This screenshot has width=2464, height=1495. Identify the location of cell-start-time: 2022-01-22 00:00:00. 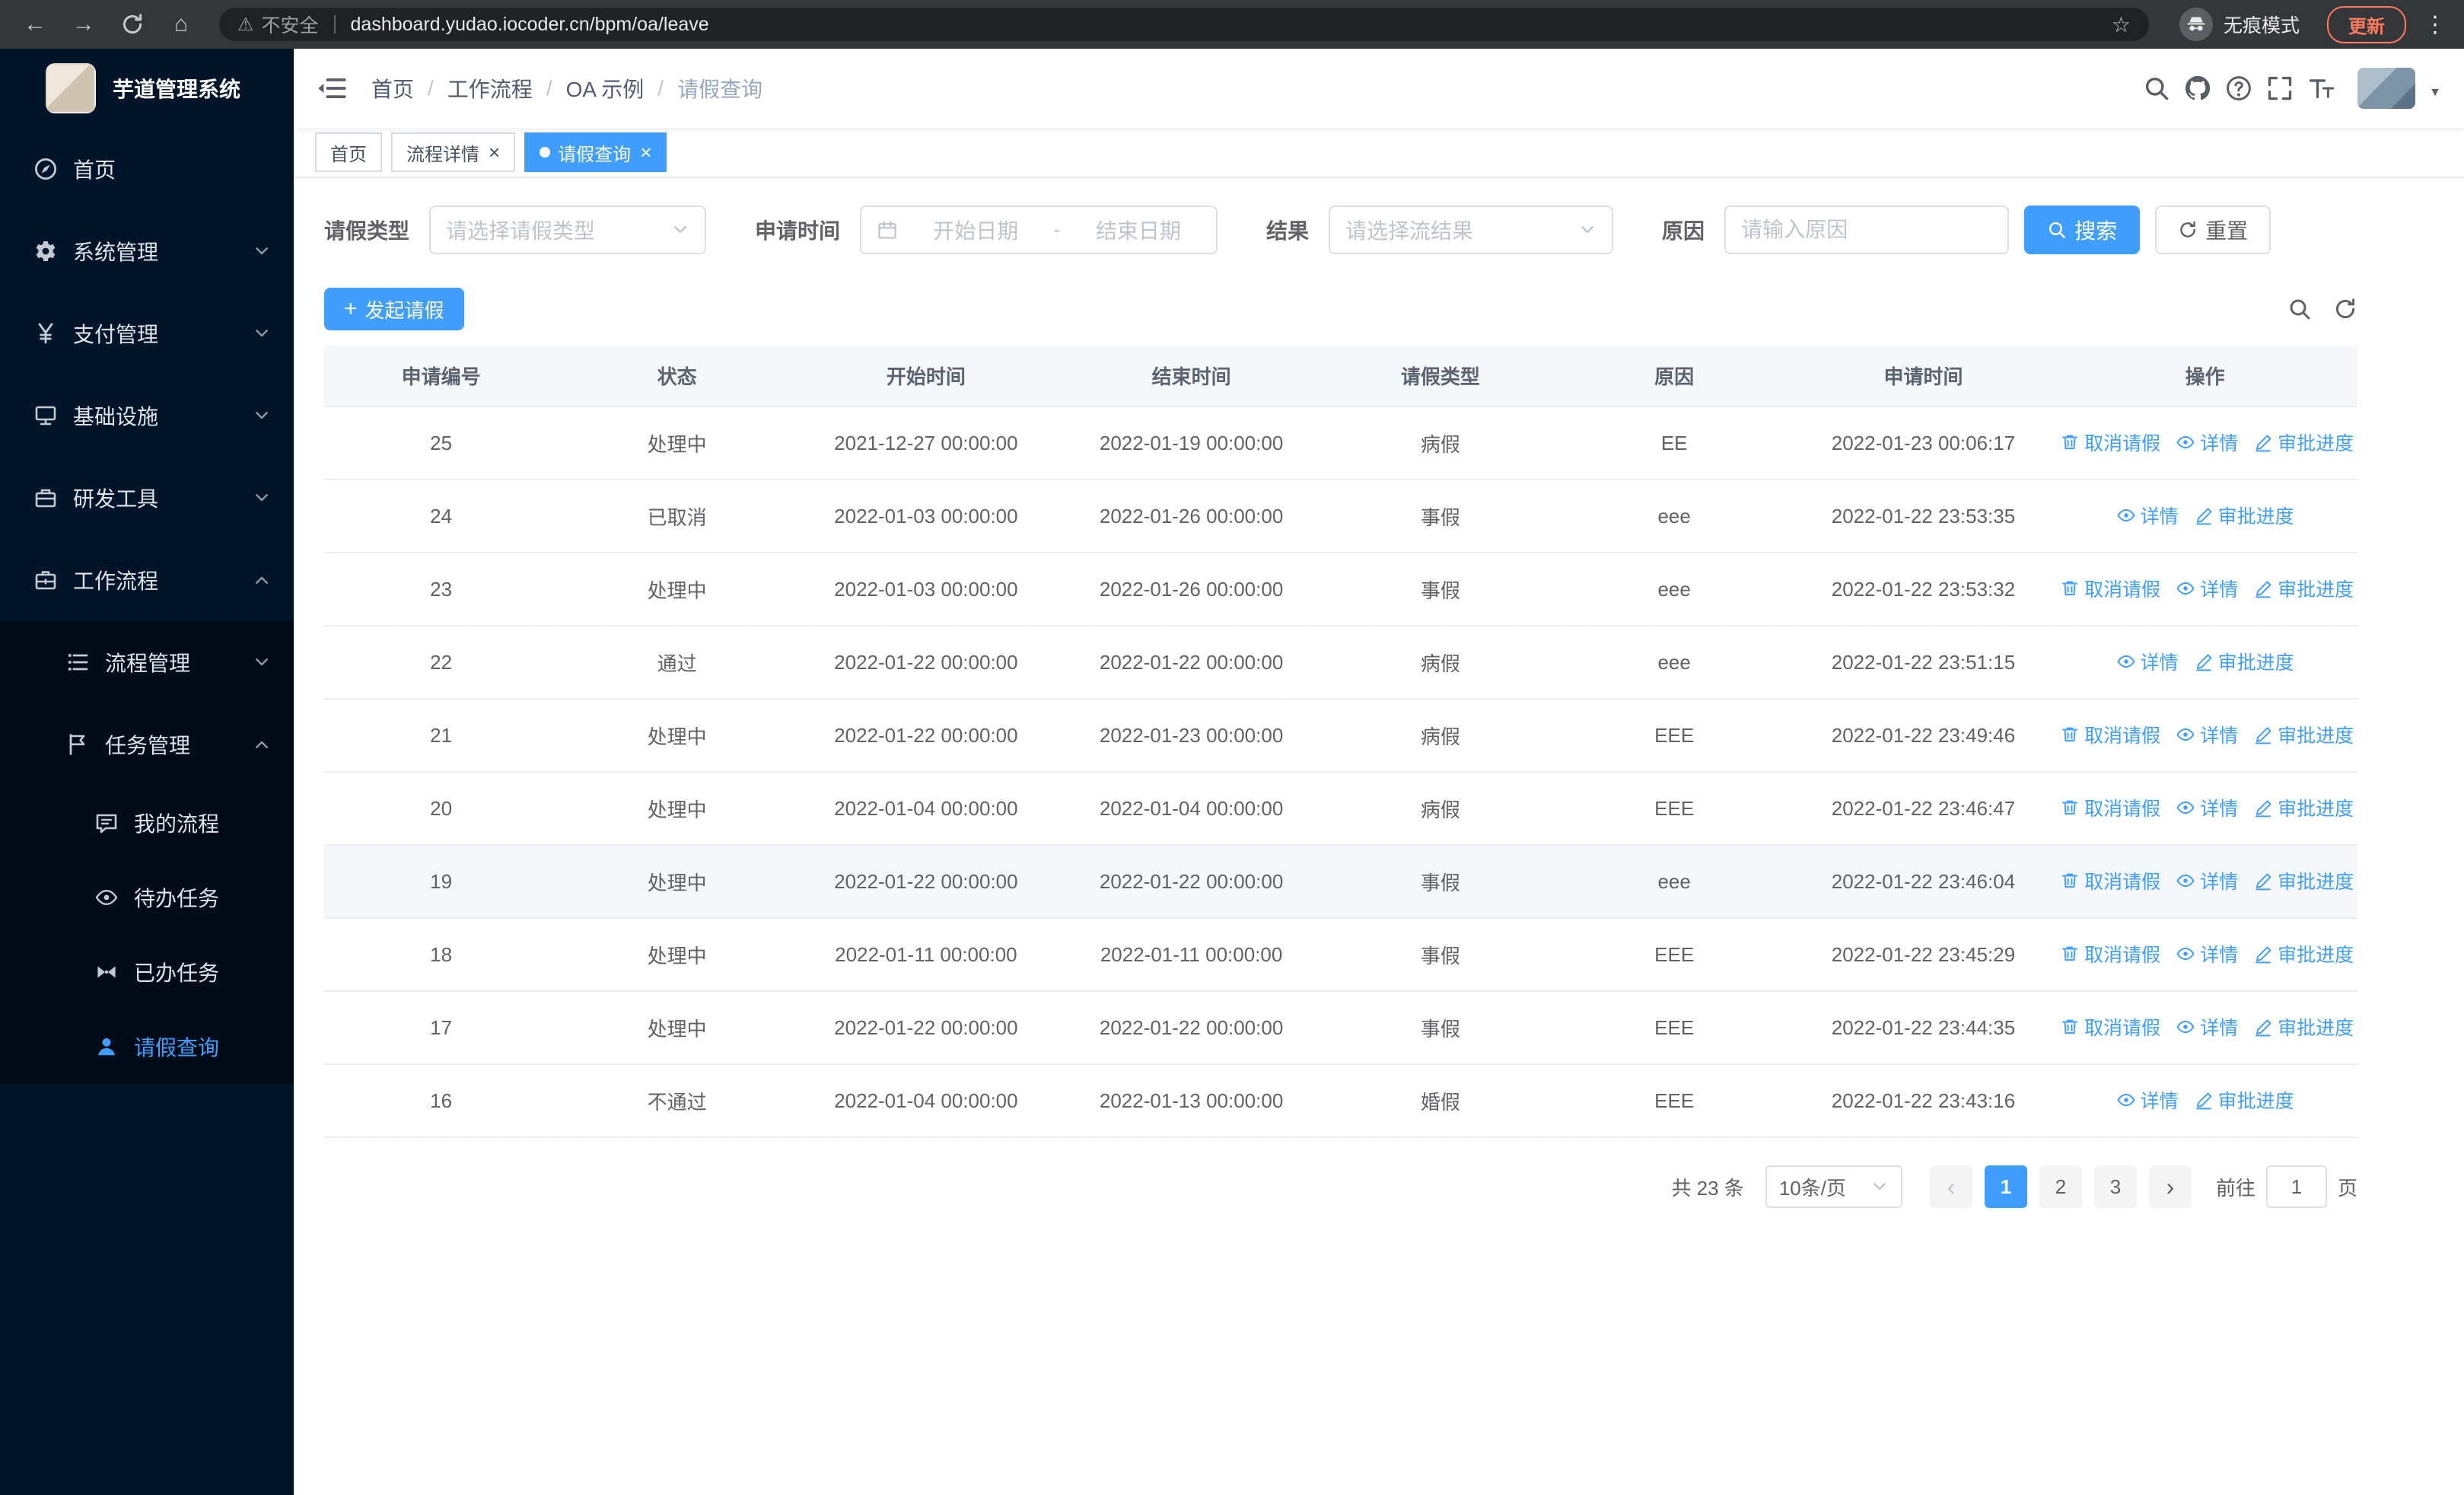
(925, 882).